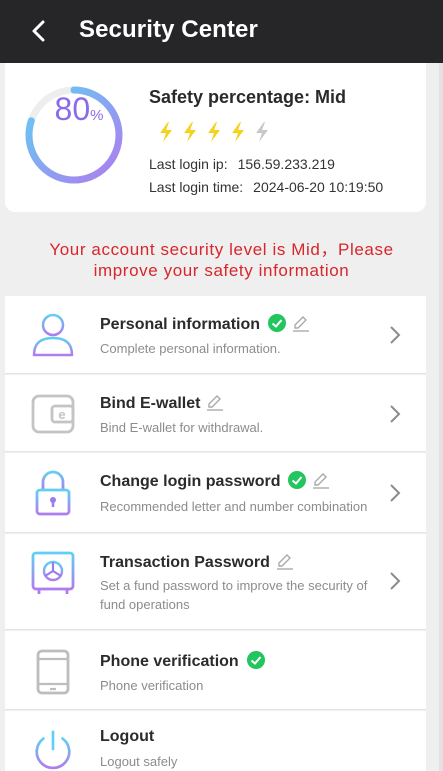 The height and width of the screenshot is (771, 443). I want to click on item-desc: Complete personal information., so click(190, 348).